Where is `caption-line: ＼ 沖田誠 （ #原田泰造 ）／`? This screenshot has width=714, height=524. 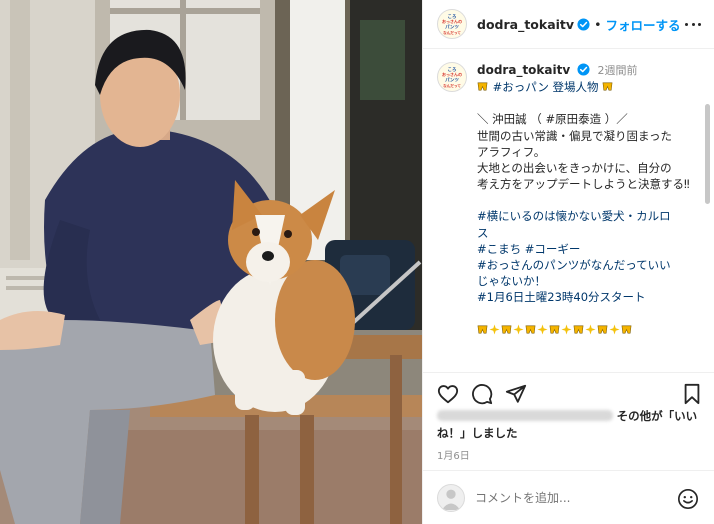
caption-line: ＼ 沖田誠 （ #原田泰造 ）／ is located at coordinates (552, 119).